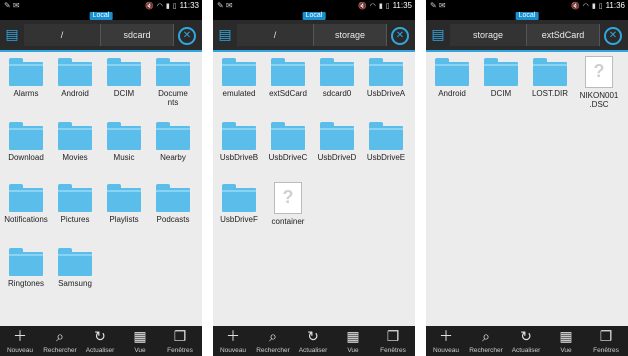 The image size is (628, 356). Describe the element at coordinates (501, 93) in the screenshot. I see `item-label: DCIM` at that location.